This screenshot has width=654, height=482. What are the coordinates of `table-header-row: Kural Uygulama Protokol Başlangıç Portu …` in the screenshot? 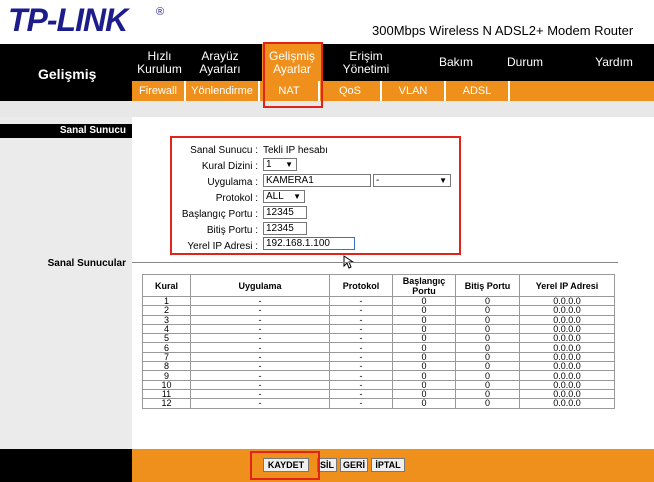 It's located at (378, 285).